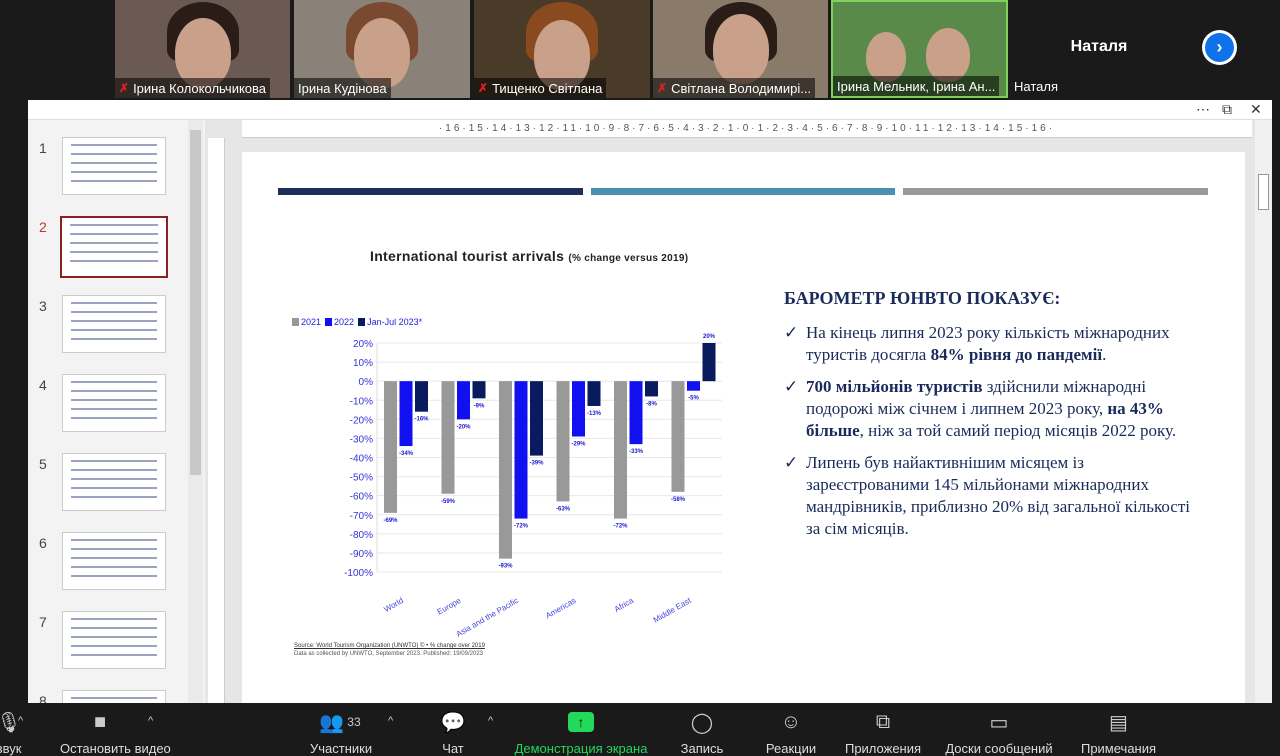  I want to click on slide-number: 4, so click(43, 385).